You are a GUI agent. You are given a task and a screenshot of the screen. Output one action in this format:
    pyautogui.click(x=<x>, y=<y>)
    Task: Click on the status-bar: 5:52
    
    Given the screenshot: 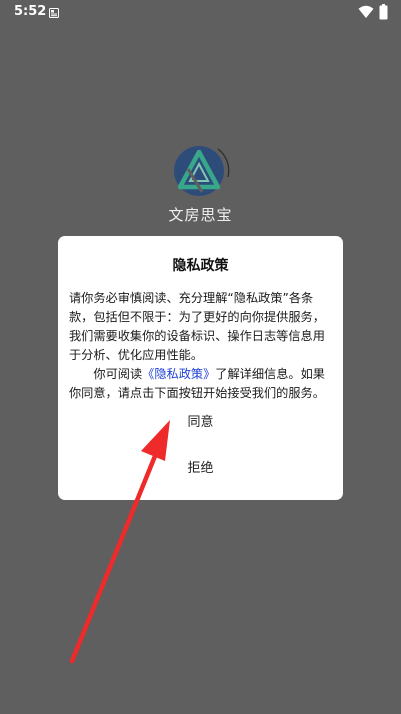 What is the action you would take?
    pyautogui.click(x=200, y=13)
    